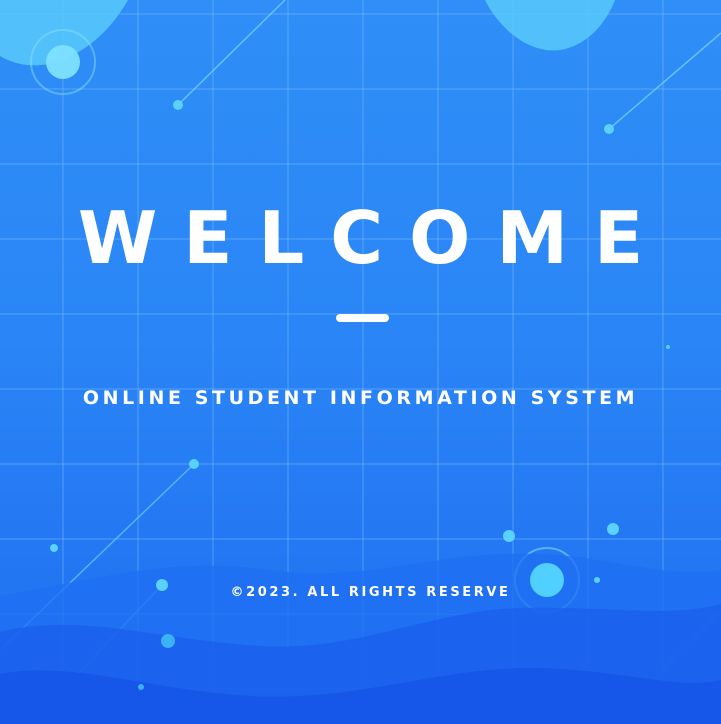  What do you see at coordinates (362, 318) in the screenshot?
I see `title-divider` at bounding box center [362, 318].